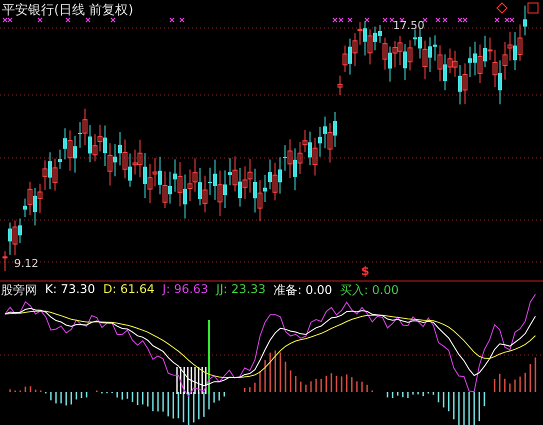  I want to click on diamond-icon, so click(502, 8).